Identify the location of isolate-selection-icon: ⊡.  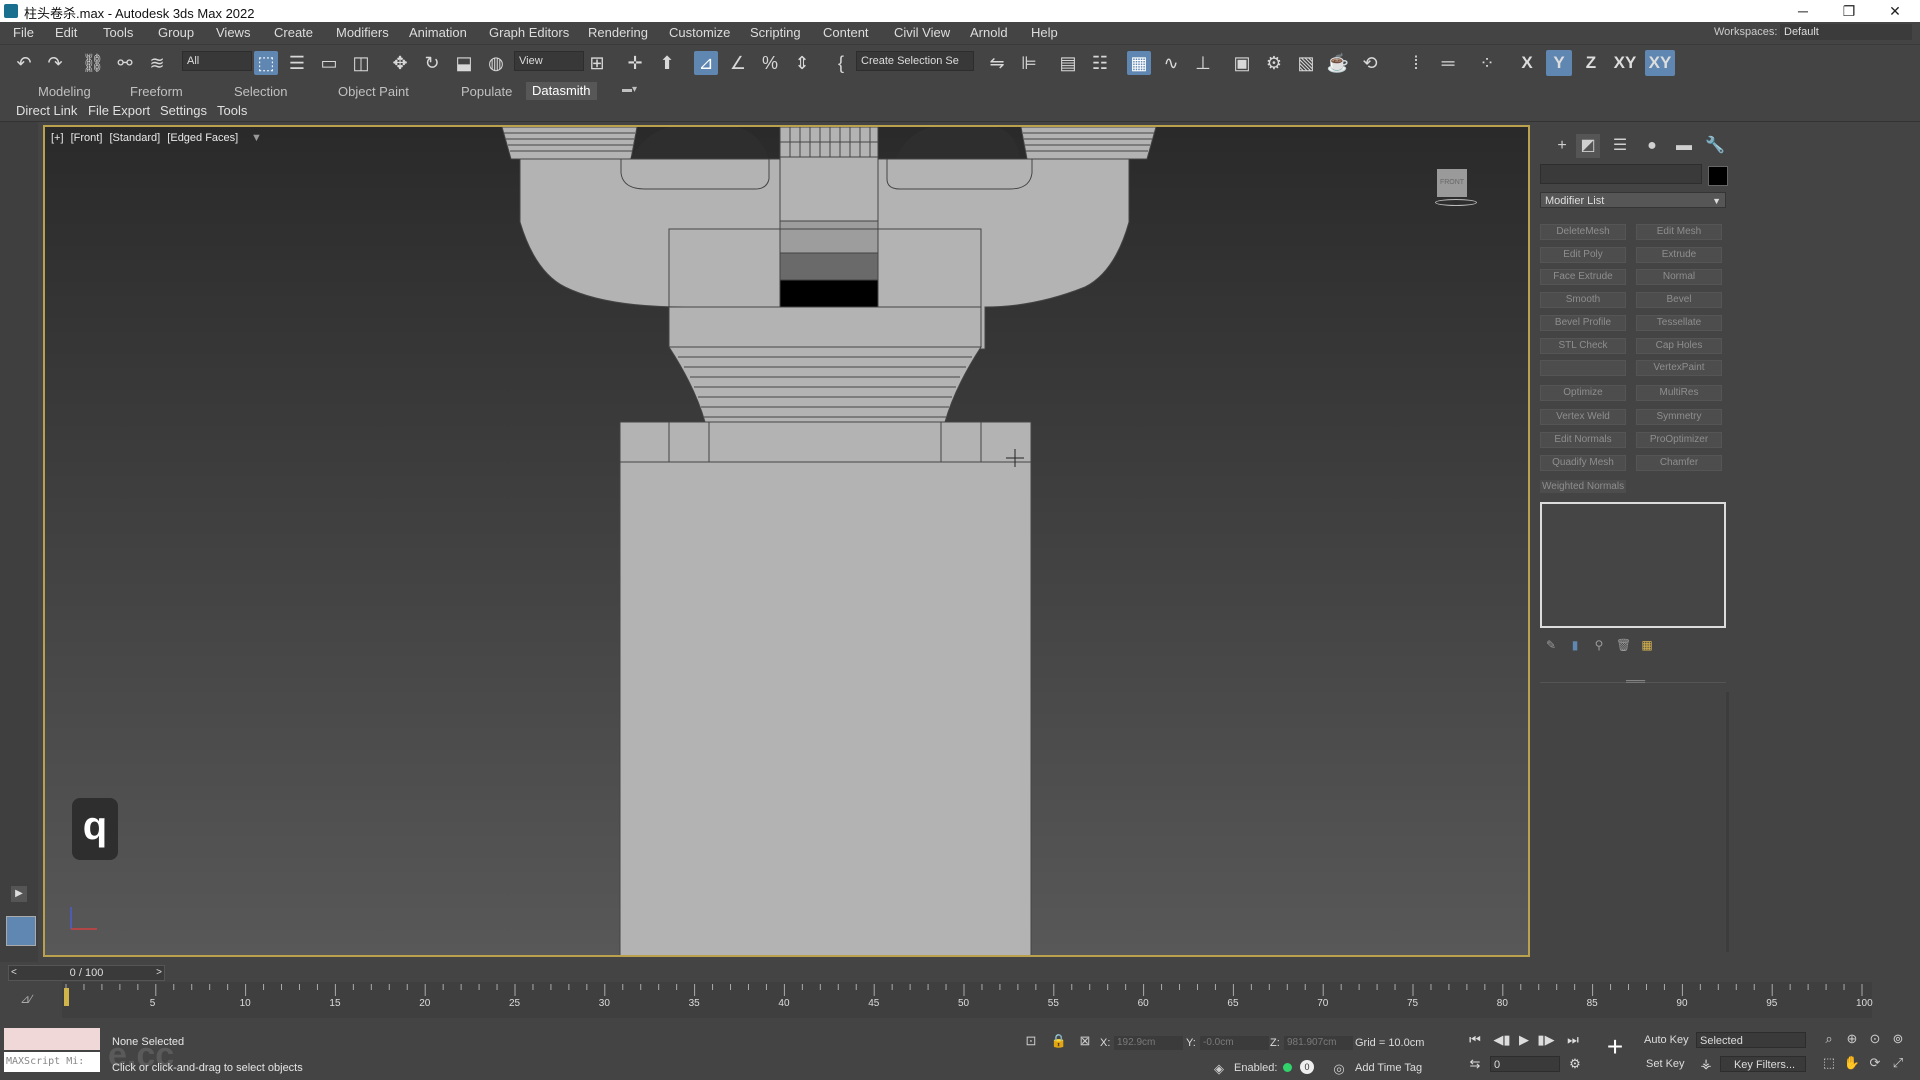
(1031, 1041).